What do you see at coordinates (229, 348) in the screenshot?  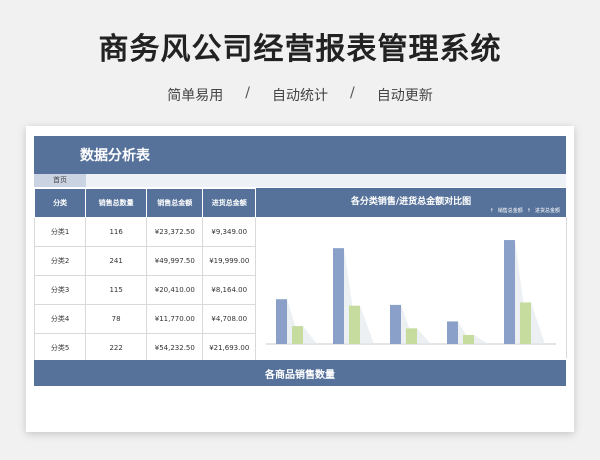 I see `cell: ¥21,693.00` at bounding box center [229, 348].